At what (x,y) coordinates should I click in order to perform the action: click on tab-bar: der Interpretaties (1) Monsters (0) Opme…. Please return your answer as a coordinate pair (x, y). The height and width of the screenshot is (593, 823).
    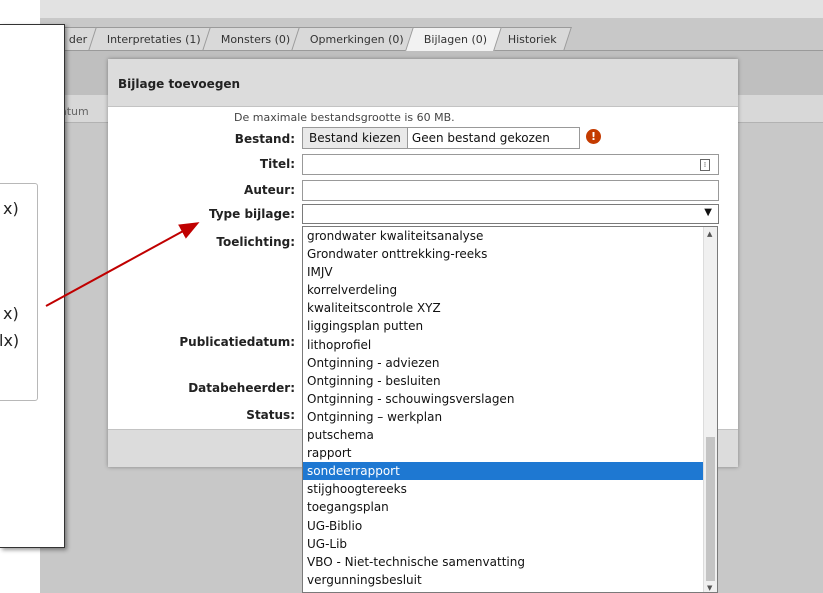
    Looking at the image, I should click on (311, 39).